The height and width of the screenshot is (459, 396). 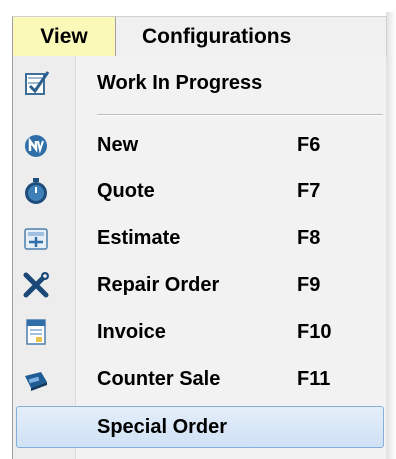 I want to click on tools-icon, so click(x=36, y=285).